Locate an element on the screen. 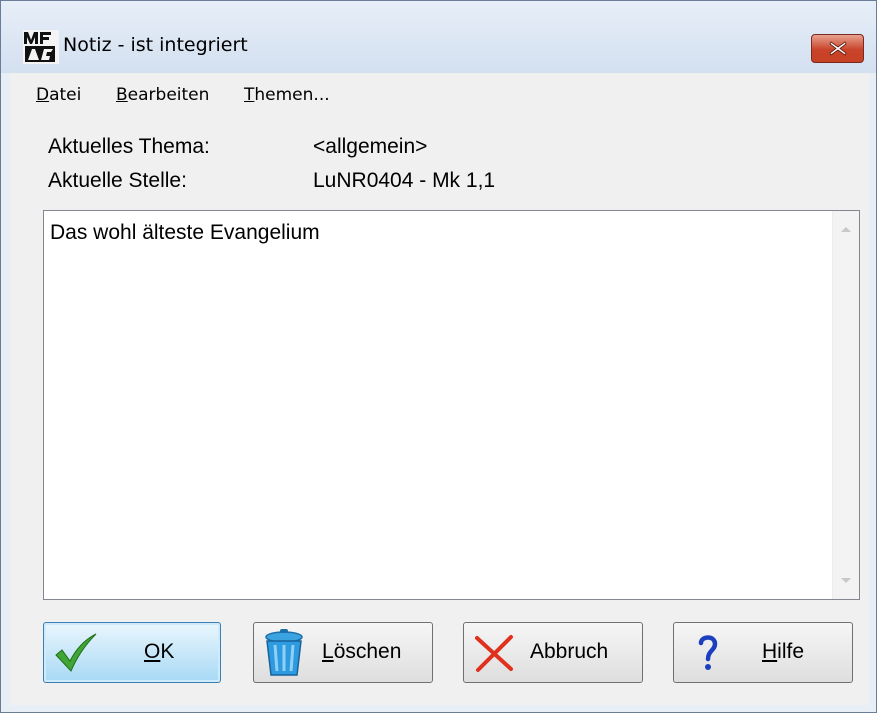 Image resolution: width=877 pixels, height=713 pixels. window-title: Notiz - ist integriert is located at coordinates (155, 45).